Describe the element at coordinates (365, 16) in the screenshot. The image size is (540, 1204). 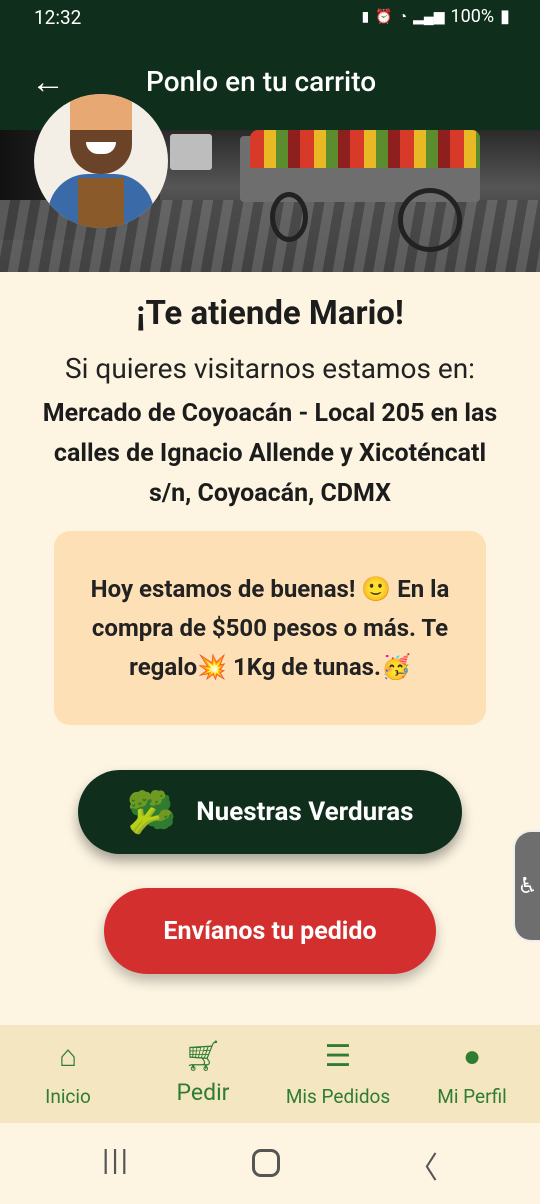
I see `battery-saver-icon: ▮` at that location.